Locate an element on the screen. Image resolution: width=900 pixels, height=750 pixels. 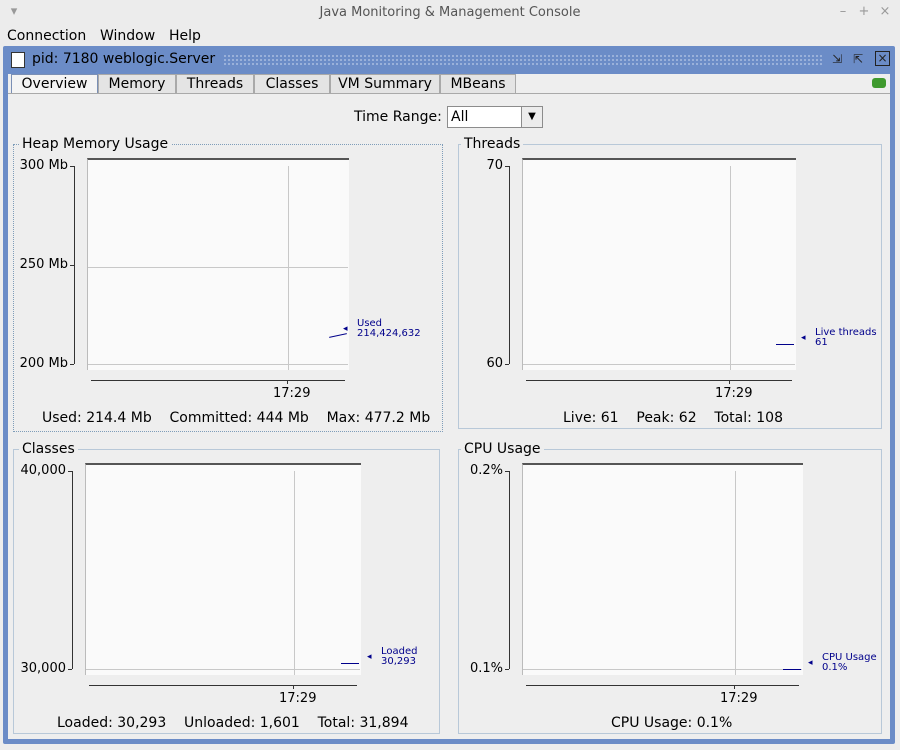
legend-series-value: 61 is located at coordinates (821, 343).